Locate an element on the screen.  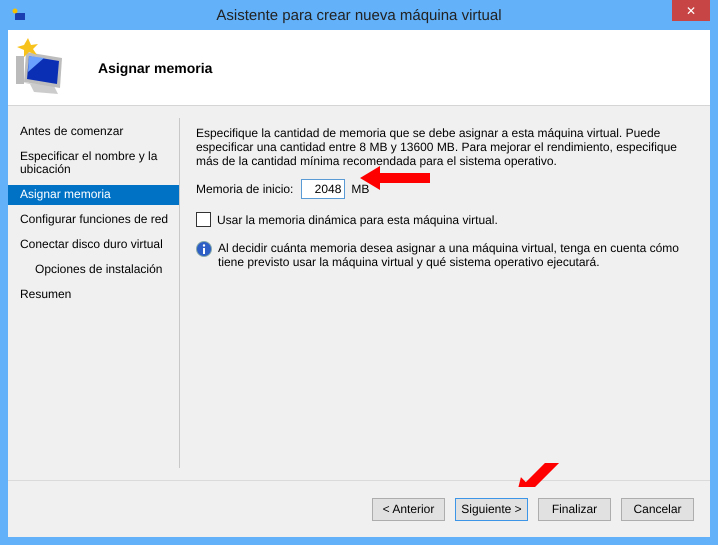
wizard-step: Especificar el nombre y la ubicación is located at coordinates (93, 163).